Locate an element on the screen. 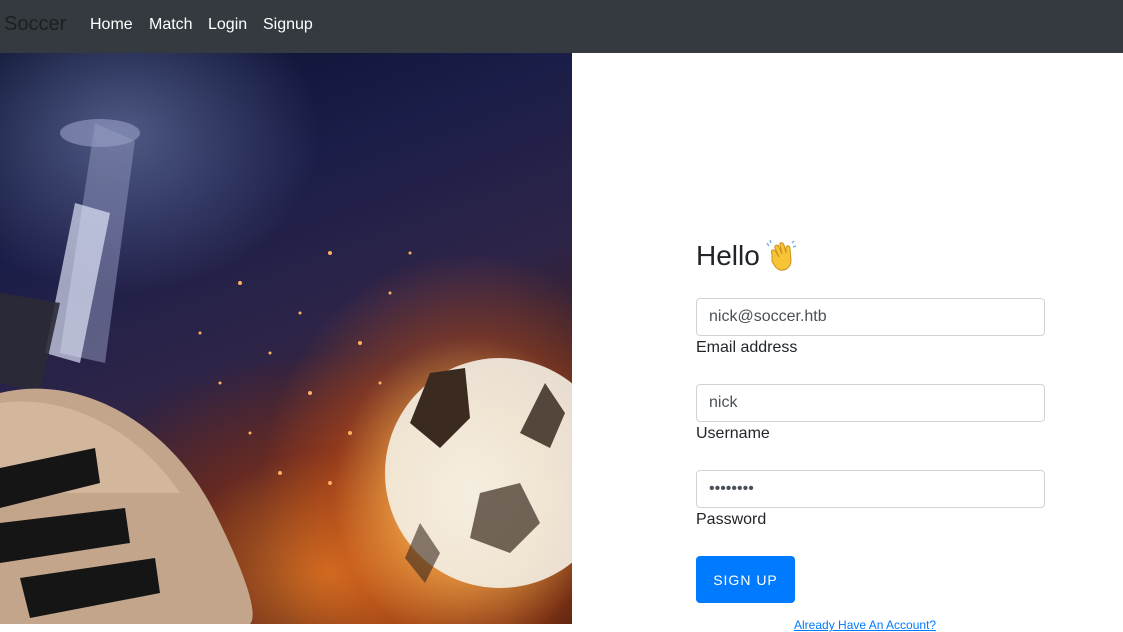 The height and width of the screenshot is (632, 1123). flame-sparks is located at coordinates (305, 368).